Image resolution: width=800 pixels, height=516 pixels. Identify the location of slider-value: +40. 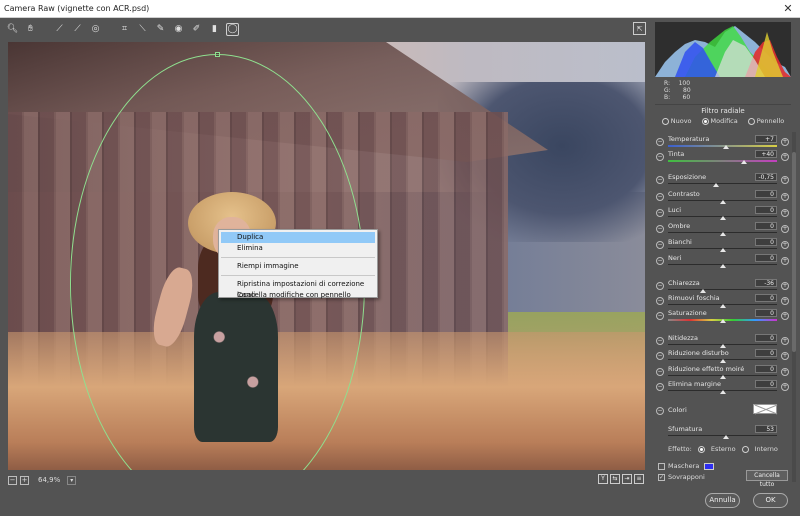
(766, 154).